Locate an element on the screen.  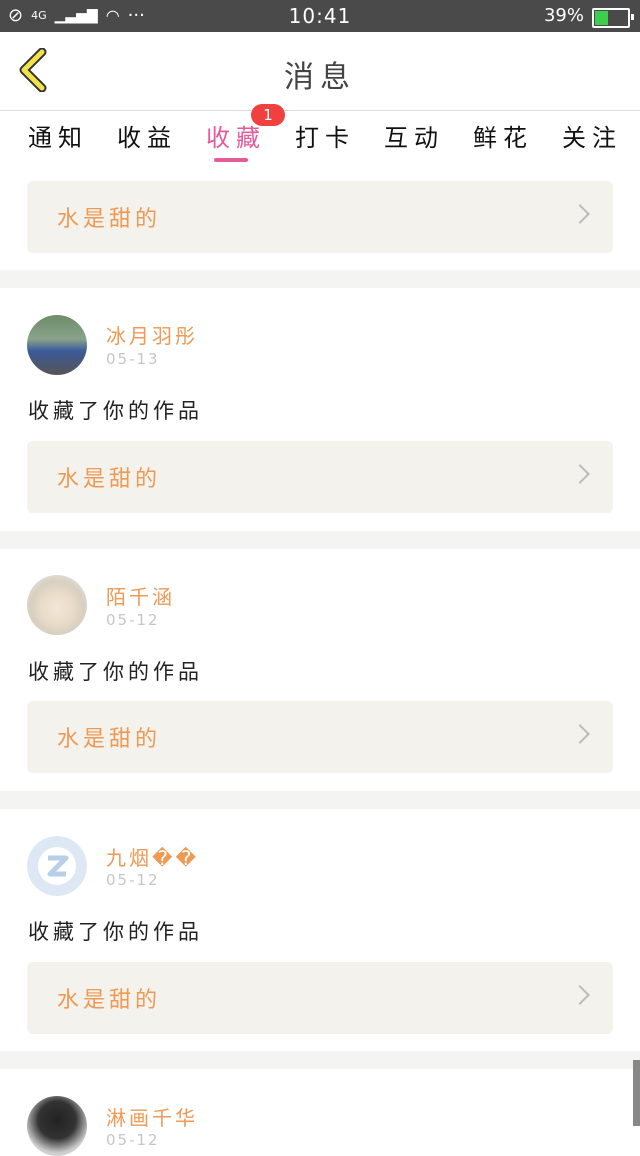
battery-icon is located at coordinates (613, 18).